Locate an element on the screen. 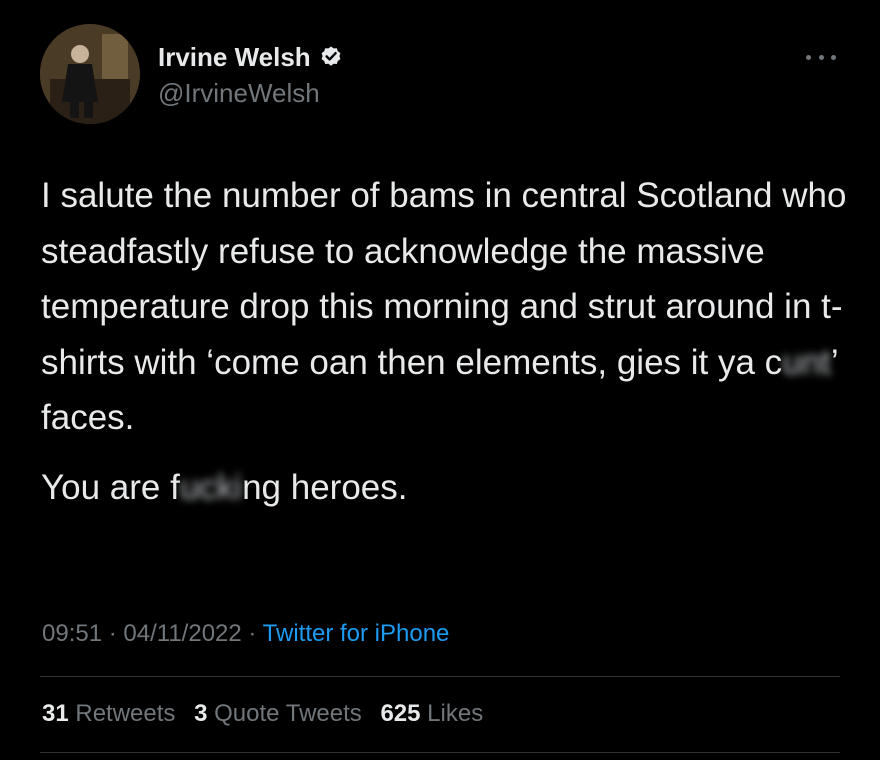  quote-tweets-stat: 3 Quote Tweets is located at coordinates (278, 713).